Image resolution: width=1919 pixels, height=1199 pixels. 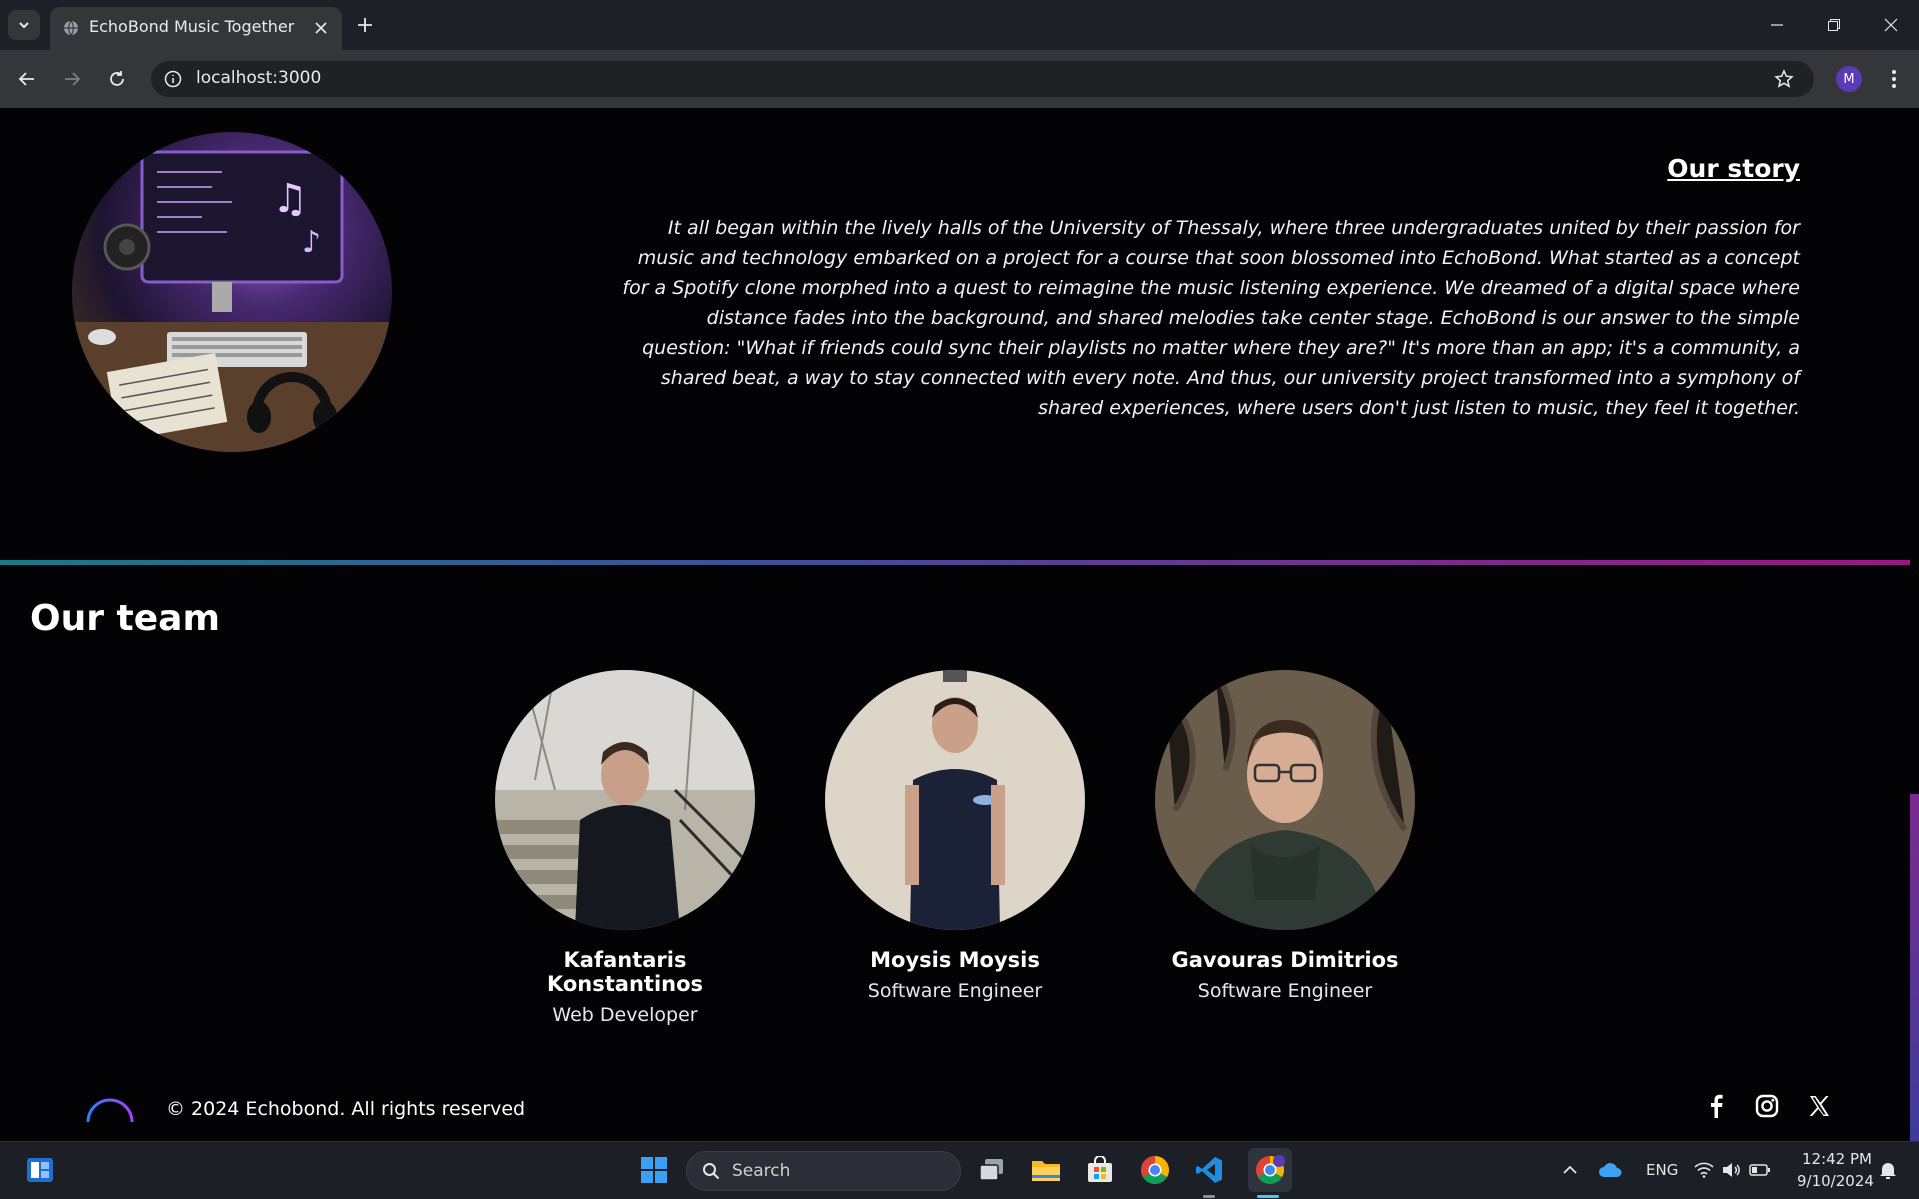 I want to click on task-view-icon, so click(x=992, y=1170).